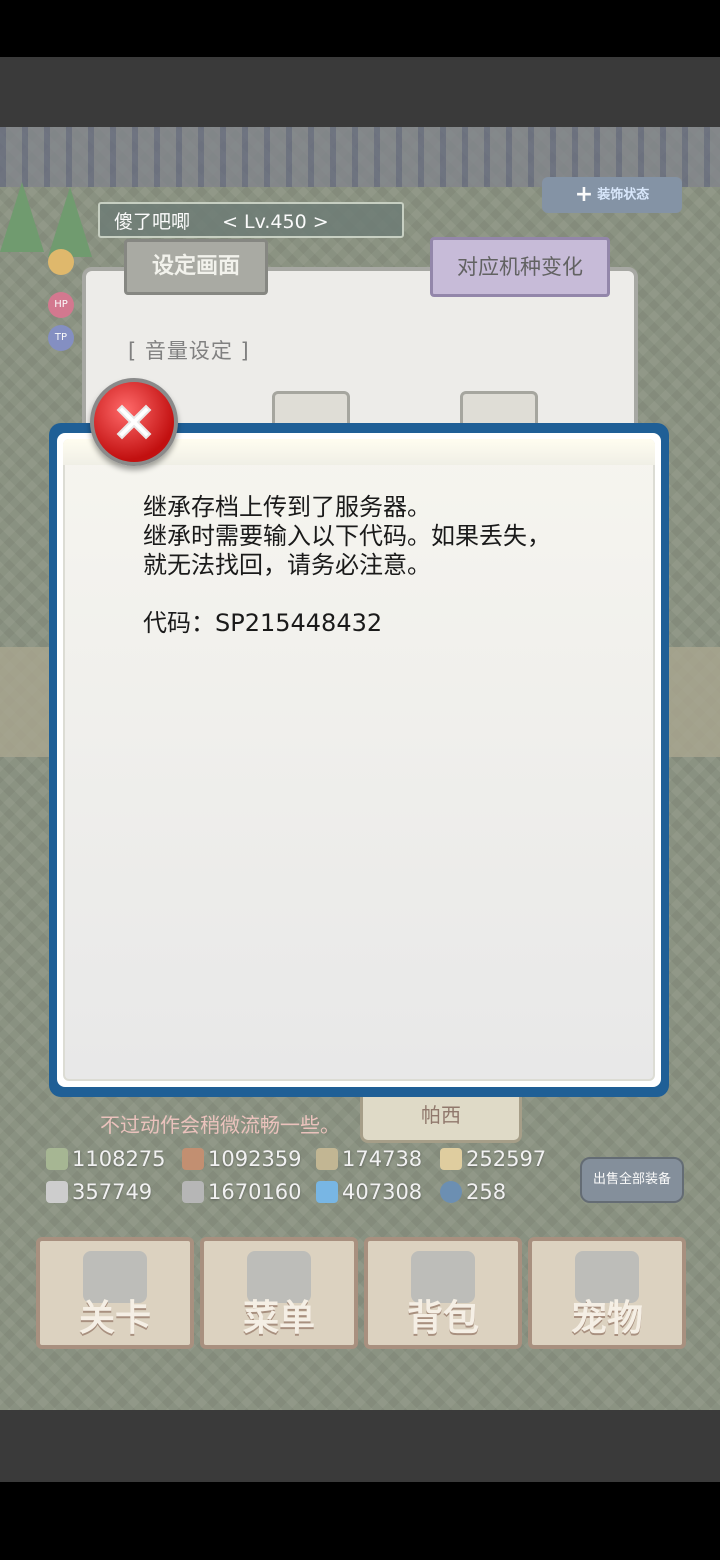  Describe the element at coordinates (287, 507) in the screenshot. I see `dialog-line-1: 继承存档上传到了服务器。` at that location.